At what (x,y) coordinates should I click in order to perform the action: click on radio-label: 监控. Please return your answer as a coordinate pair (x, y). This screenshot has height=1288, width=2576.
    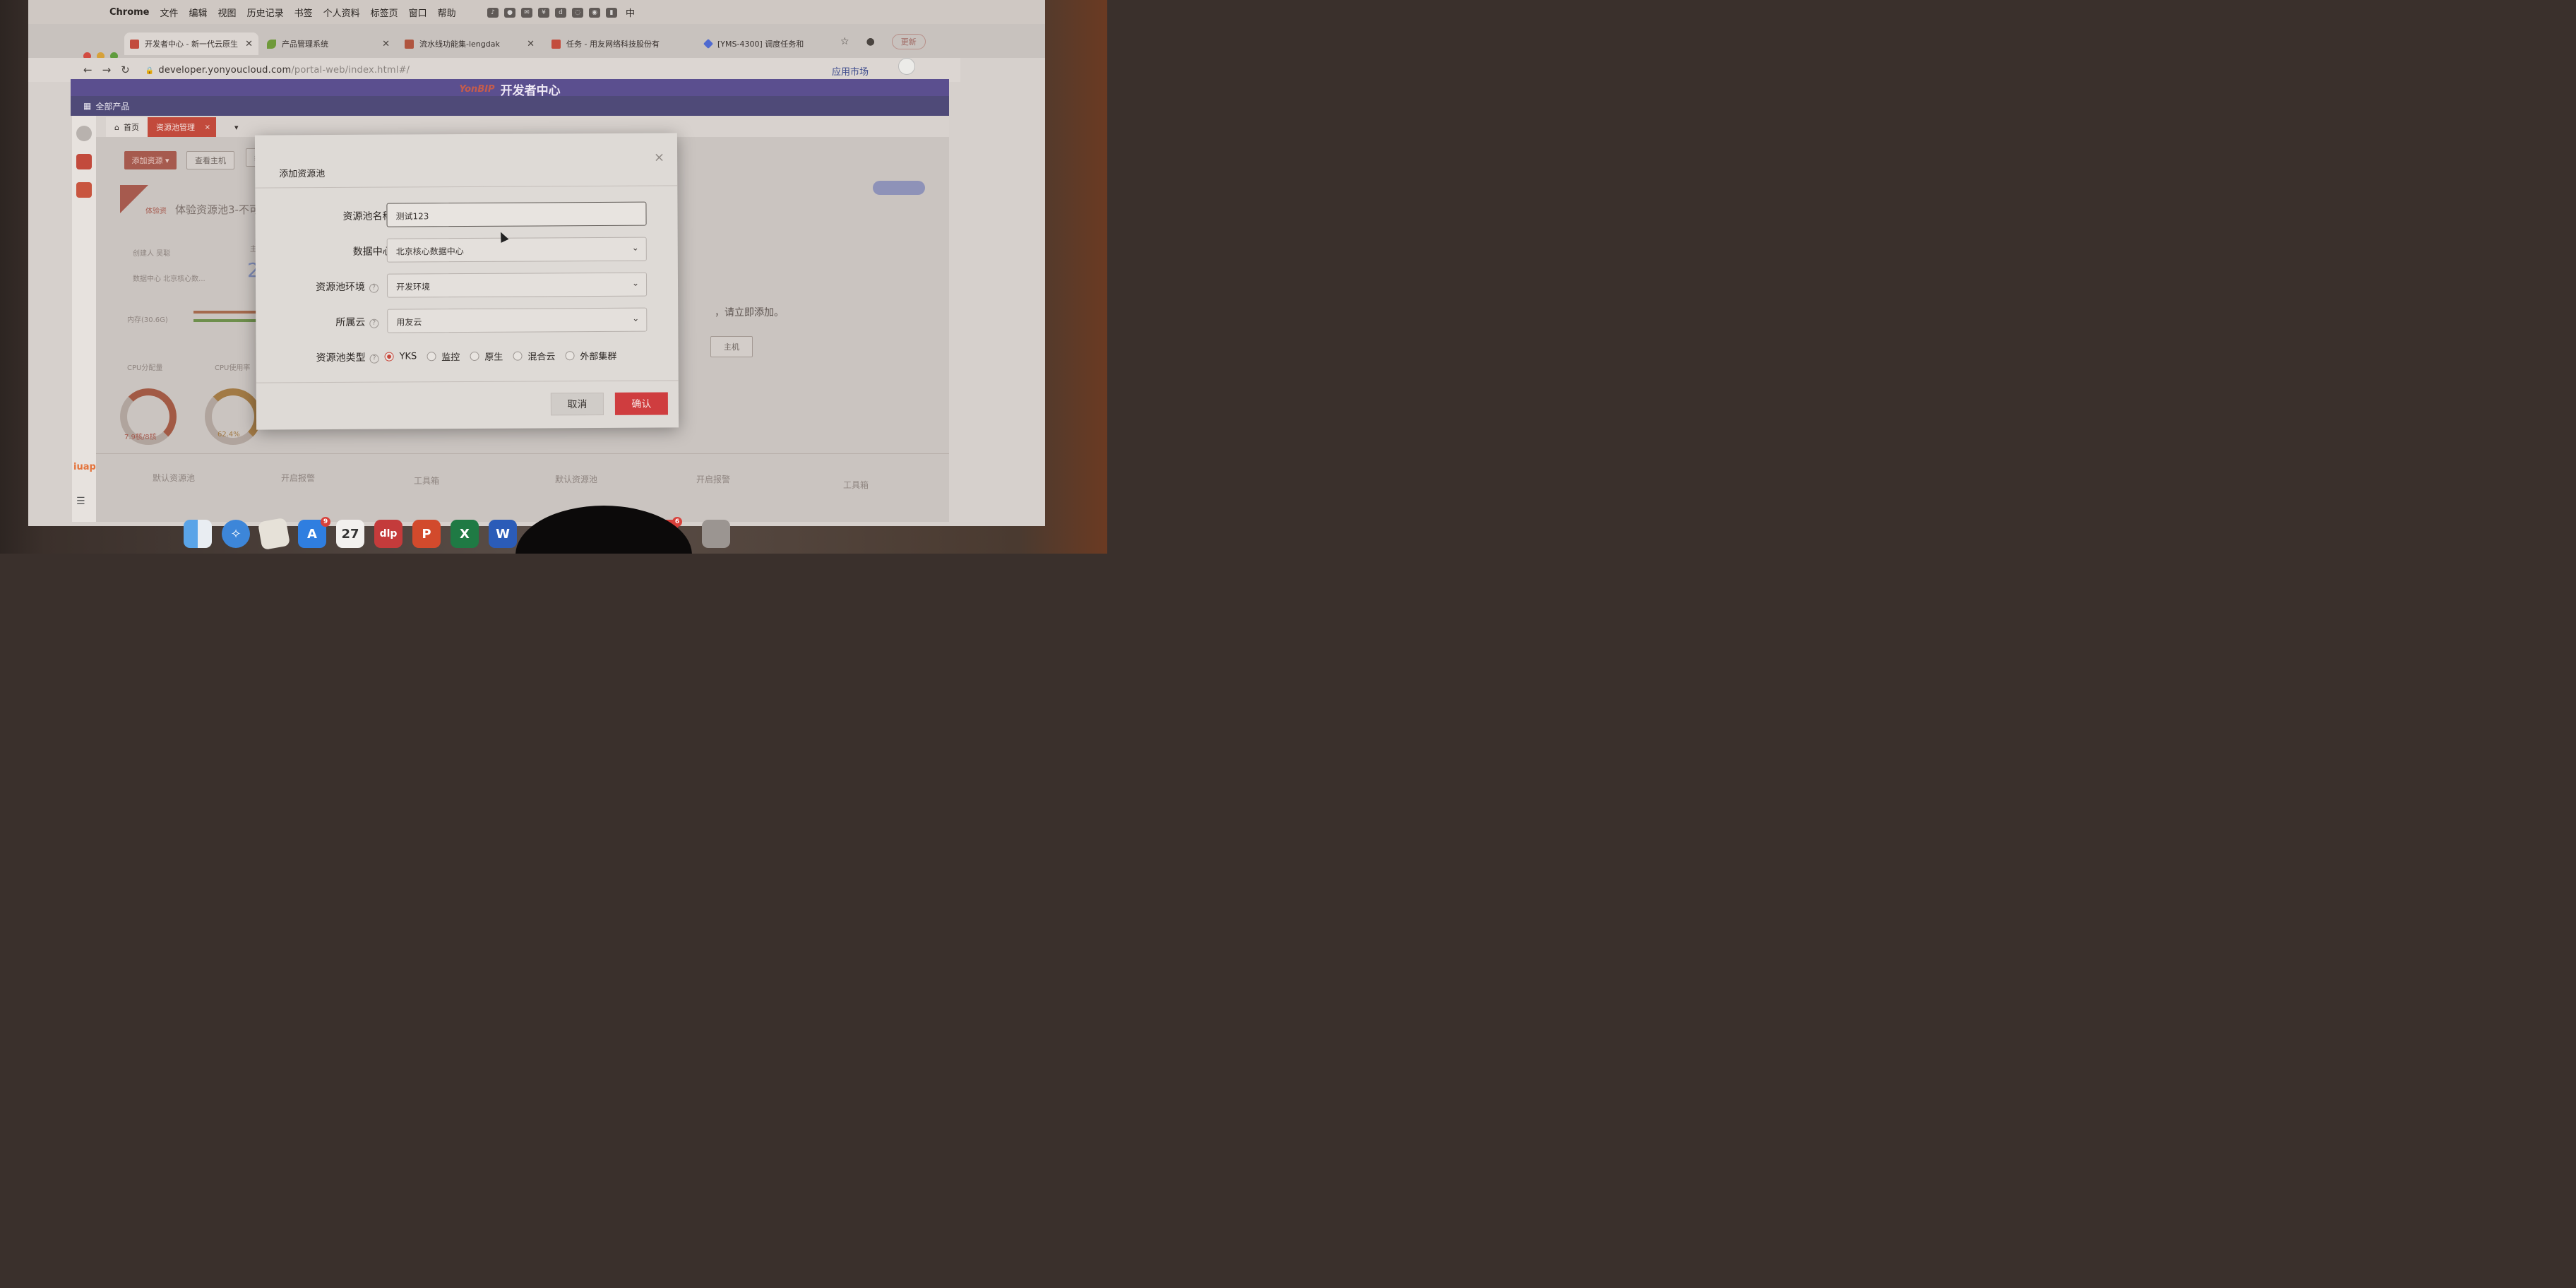
    Looking at the image, I should click on (450, 358).